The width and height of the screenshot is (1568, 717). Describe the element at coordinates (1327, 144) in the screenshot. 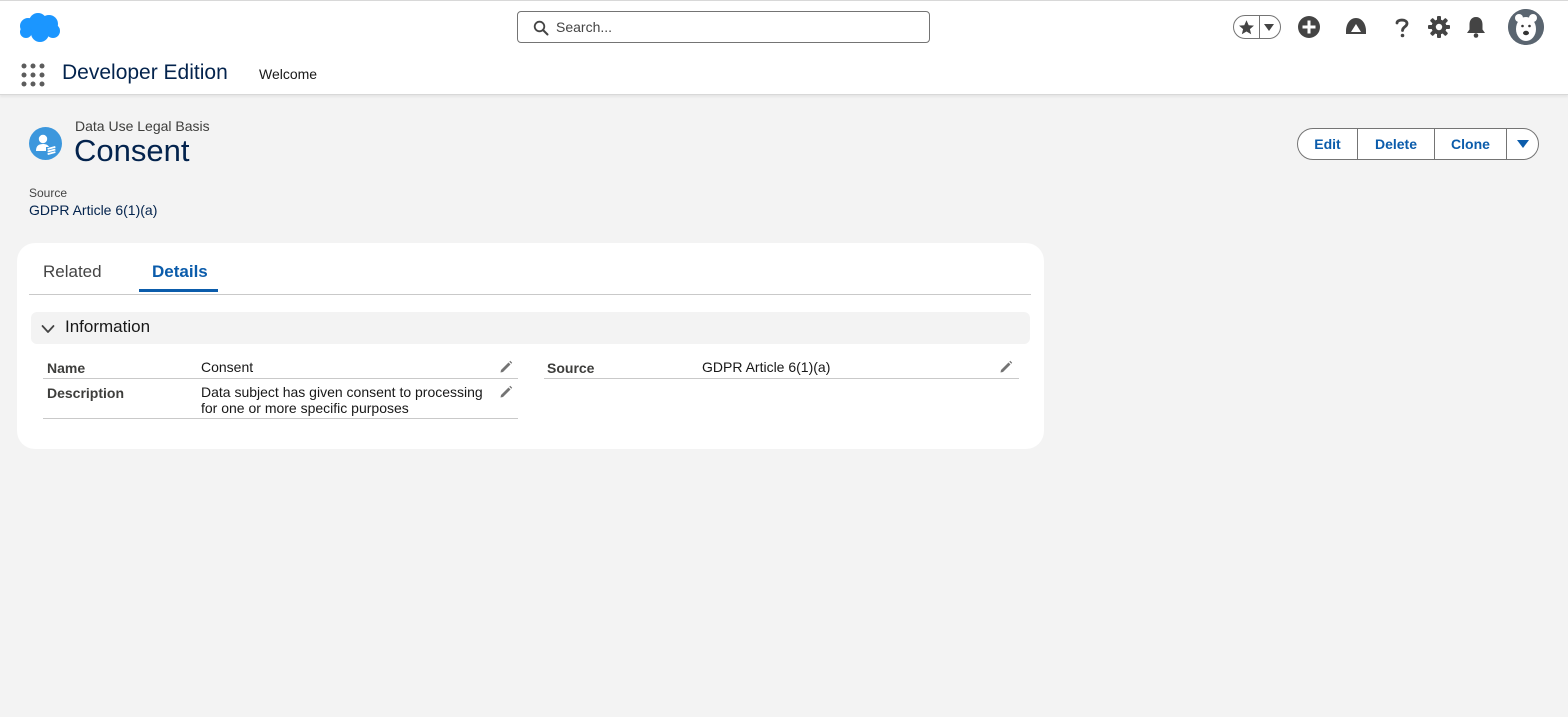

I see `edit-button: Edit` at that location.